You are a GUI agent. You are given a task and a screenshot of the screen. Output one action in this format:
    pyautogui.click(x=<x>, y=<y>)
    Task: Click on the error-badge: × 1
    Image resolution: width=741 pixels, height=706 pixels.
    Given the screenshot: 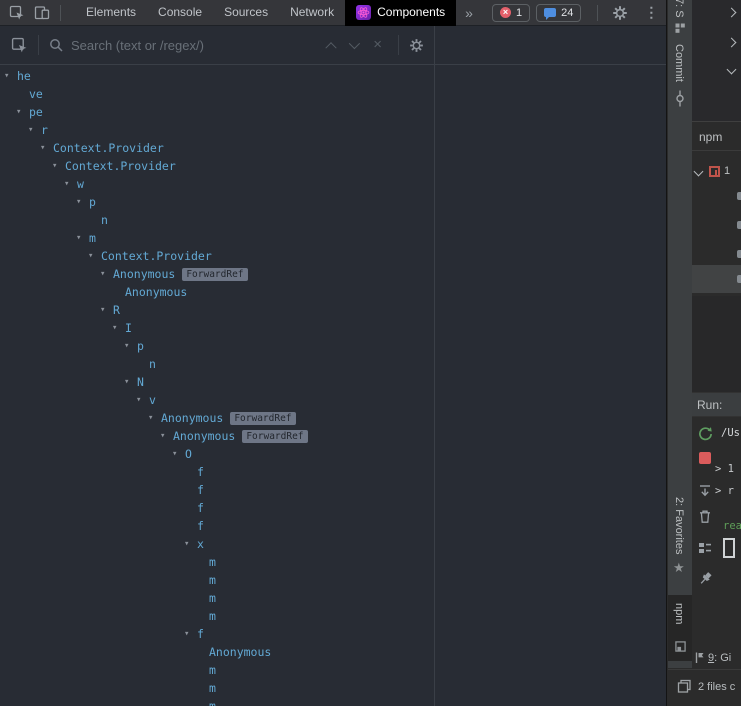 What is the action you would take?
    pyautogui.click(x=511, y=12)
    